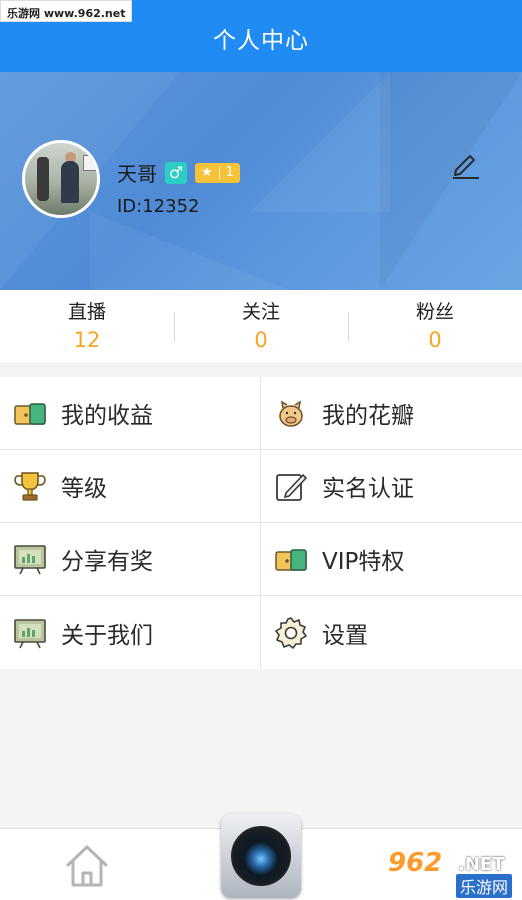 The width and height of the screenshot is (522, 900). I want to click on stat-following: 关注 0, so click(261, 326).